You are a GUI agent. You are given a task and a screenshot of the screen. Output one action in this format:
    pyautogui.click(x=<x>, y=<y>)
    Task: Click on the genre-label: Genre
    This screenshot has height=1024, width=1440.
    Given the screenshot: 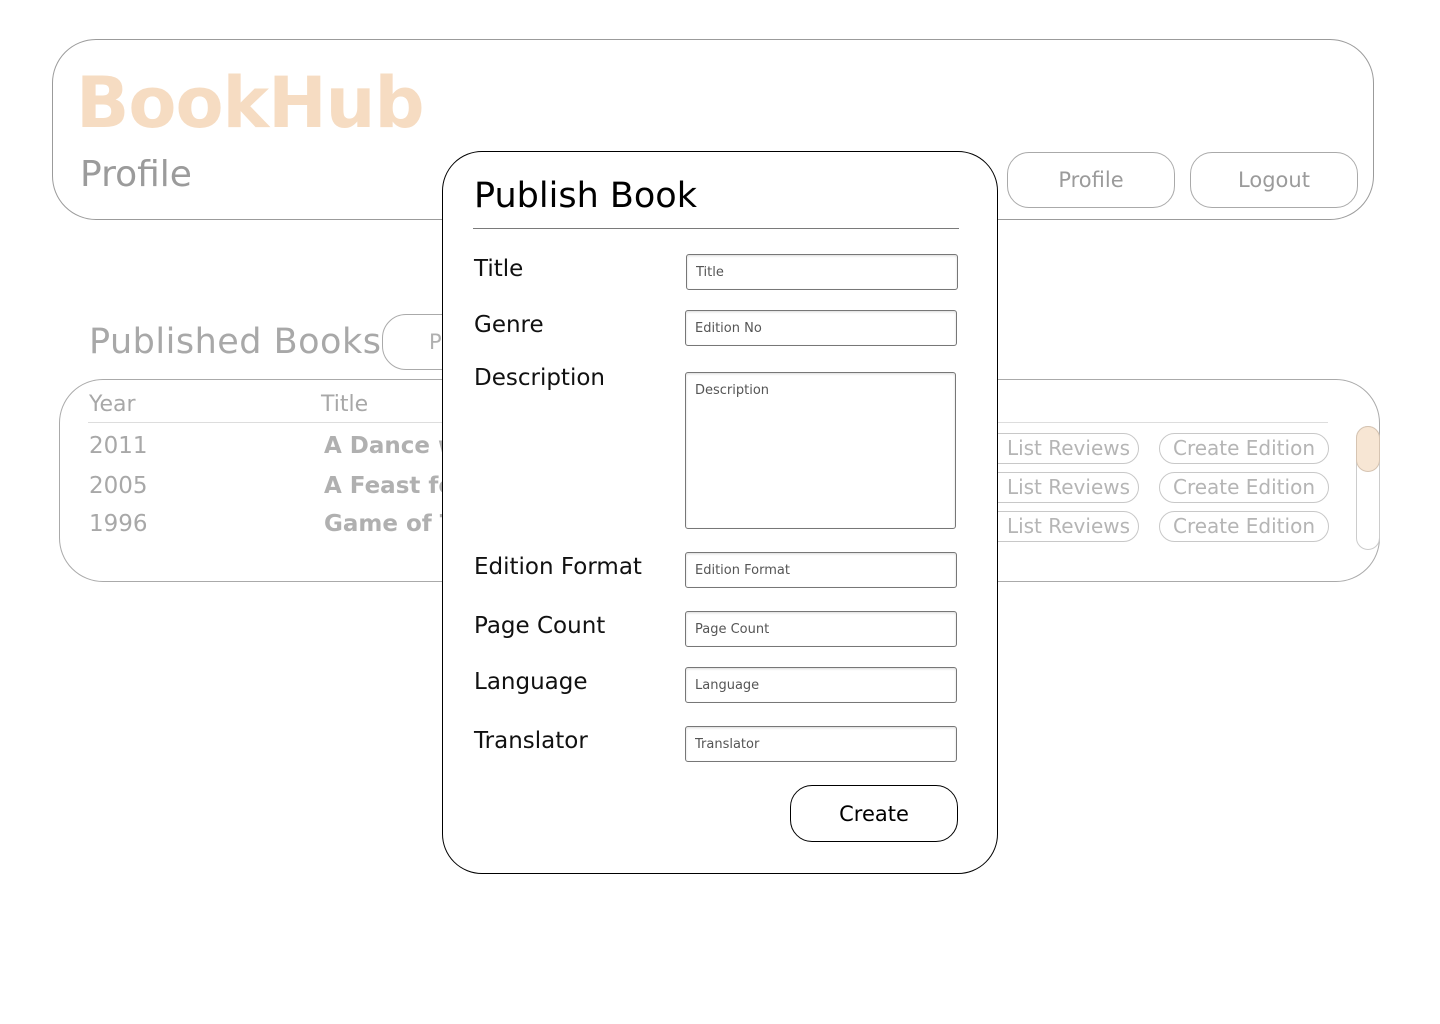 What is the action you would take?
    pyautogui.click(x=509, y=325)
    